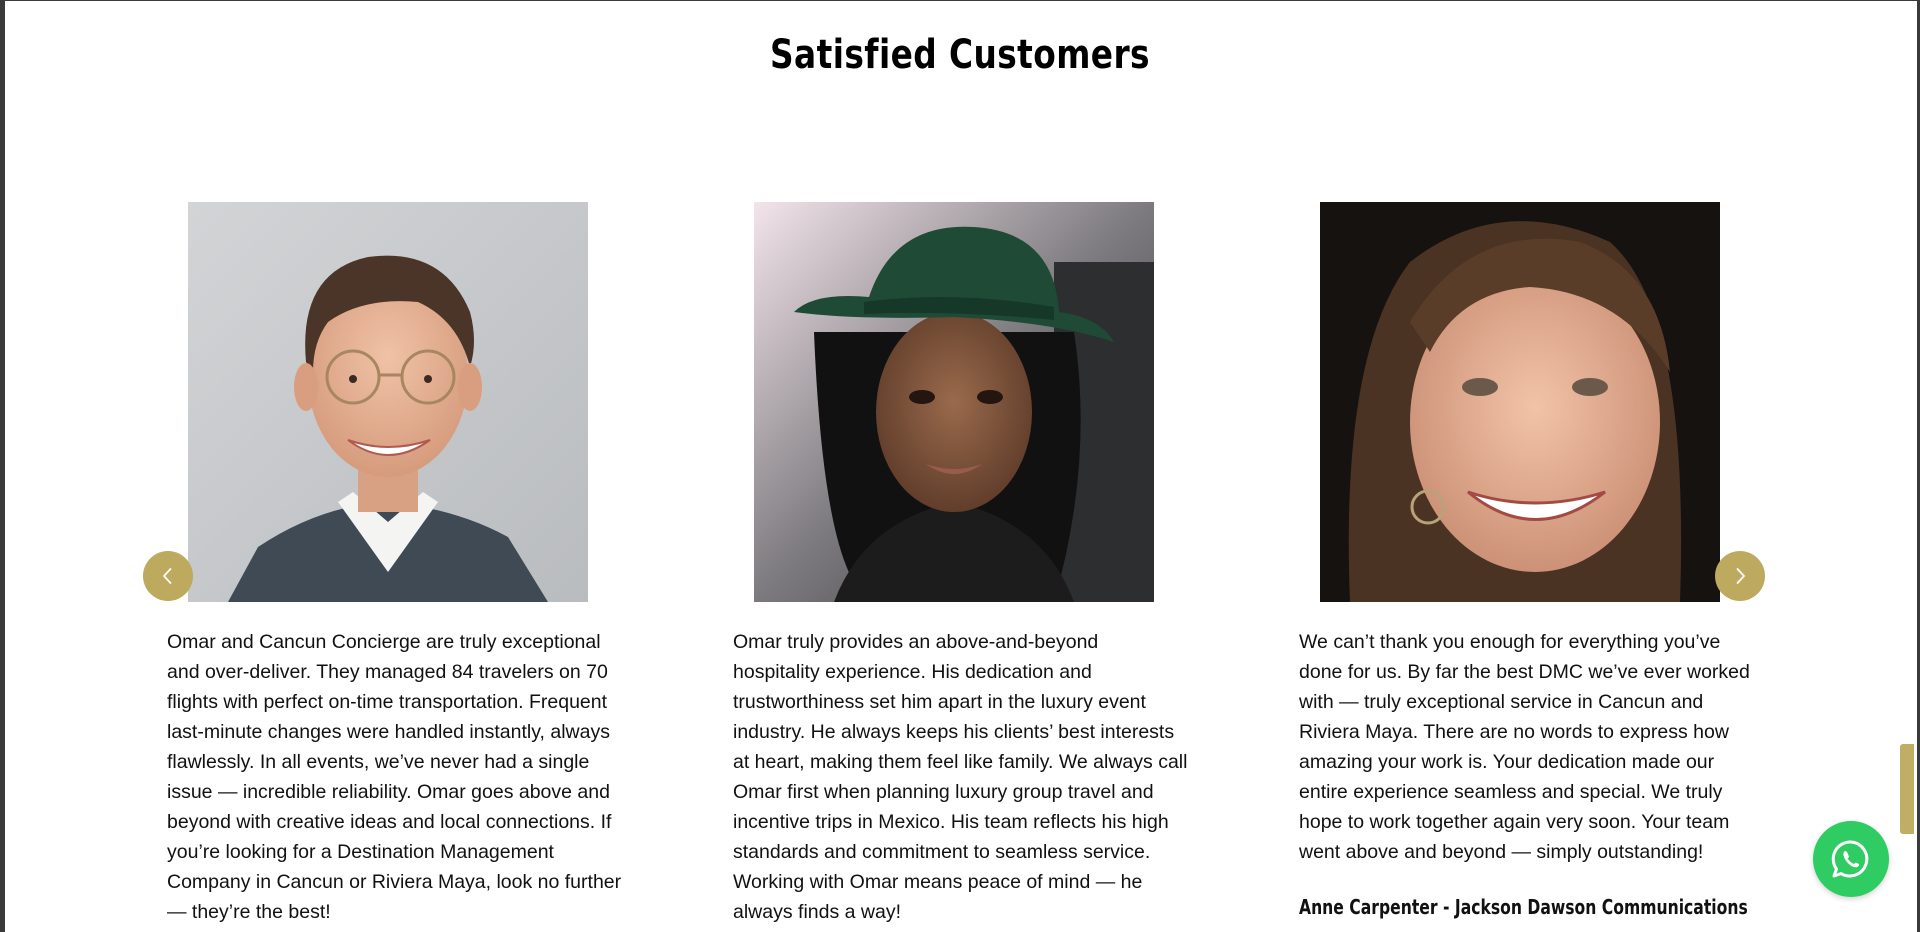 The height and width of the screenshot is (932, 1920). What do you see at coordinates (1907, 789) in the screenshot?
I see `scroll-tab` at bounding box center [1907, 789].